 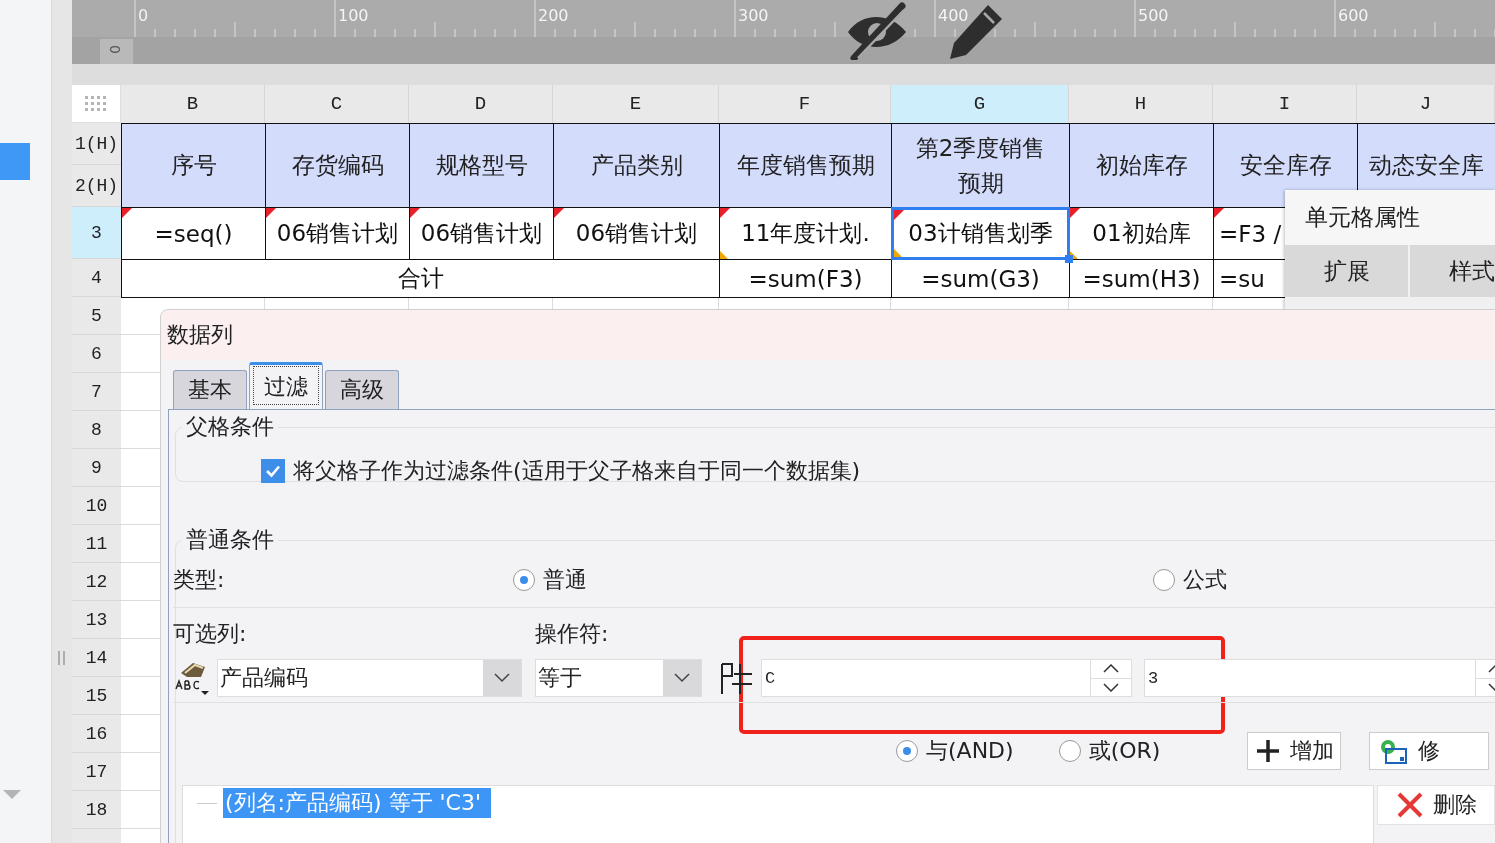 What do you see at coordinates (980, 165) in the screenshot?
I see `header-cell: 第2季度销售预期` at bounding box center [980, 165].